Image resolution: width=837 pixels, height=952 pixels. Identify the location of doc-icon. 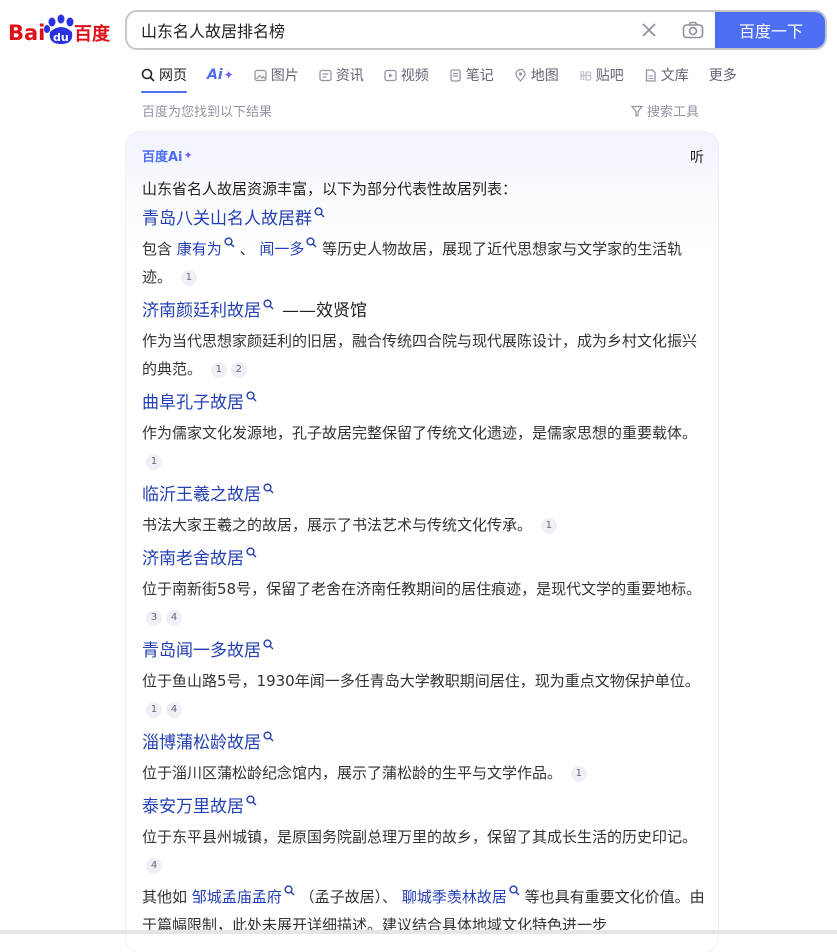
(650, 75).